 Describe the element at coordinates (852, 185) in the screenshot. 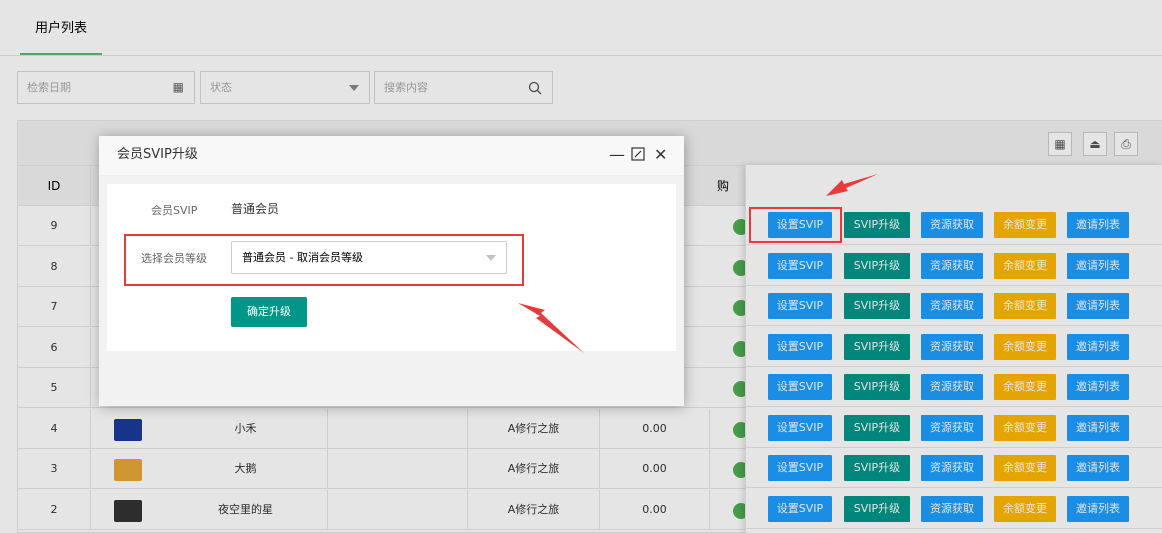

I see `arrow-to-set-svip` at that location.